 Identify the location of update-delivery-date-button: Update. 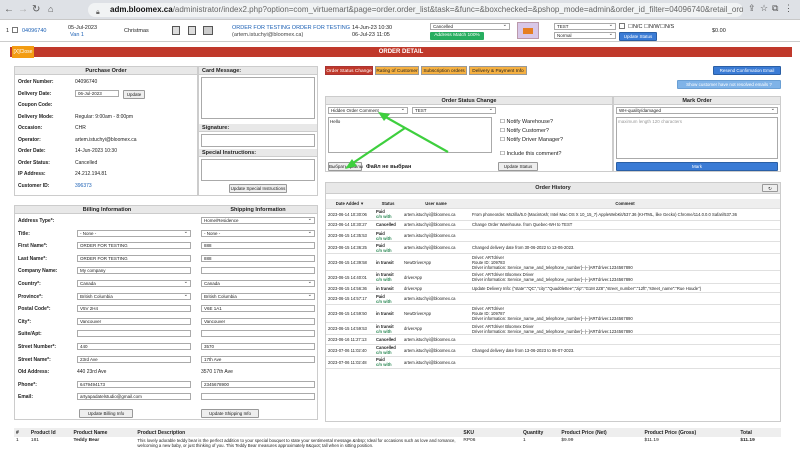
(134, 94).